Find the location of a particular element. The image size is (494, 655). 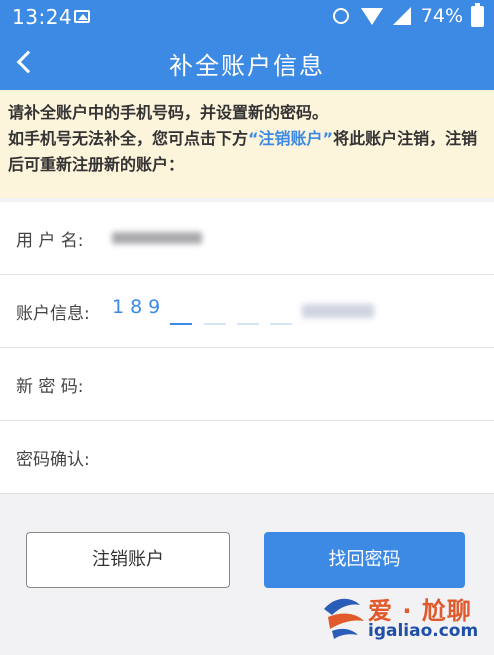

cancel-account-link: “注销账户” is located at coordinates (290, 138).